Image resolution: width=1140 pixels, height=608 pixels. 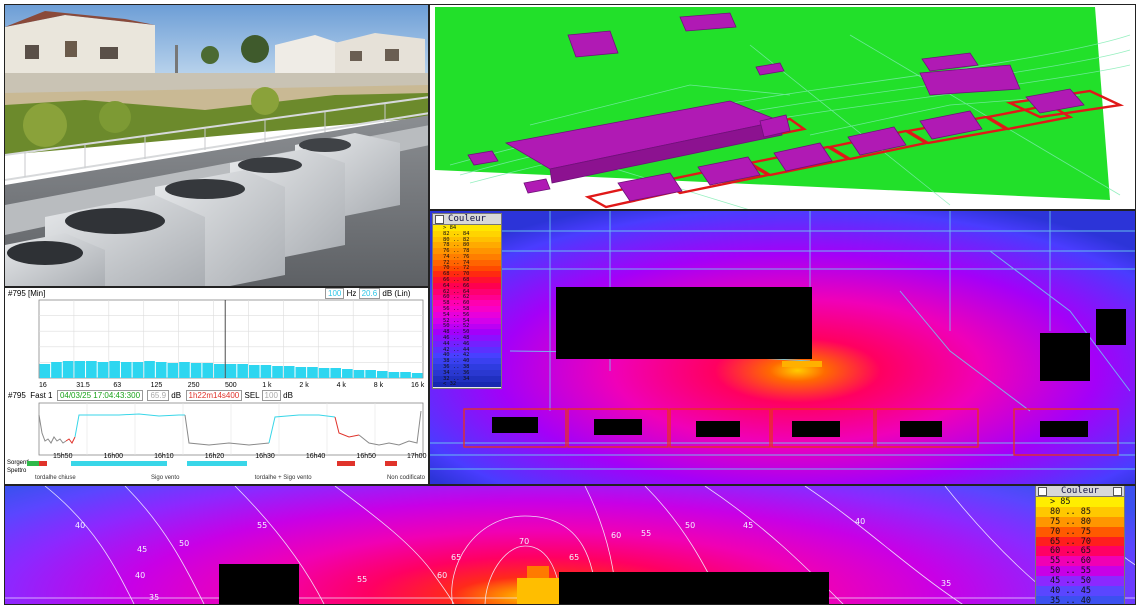 I want to click on source-legend-item: tordalhe + Sigo vento, so click(x=283, y=478).